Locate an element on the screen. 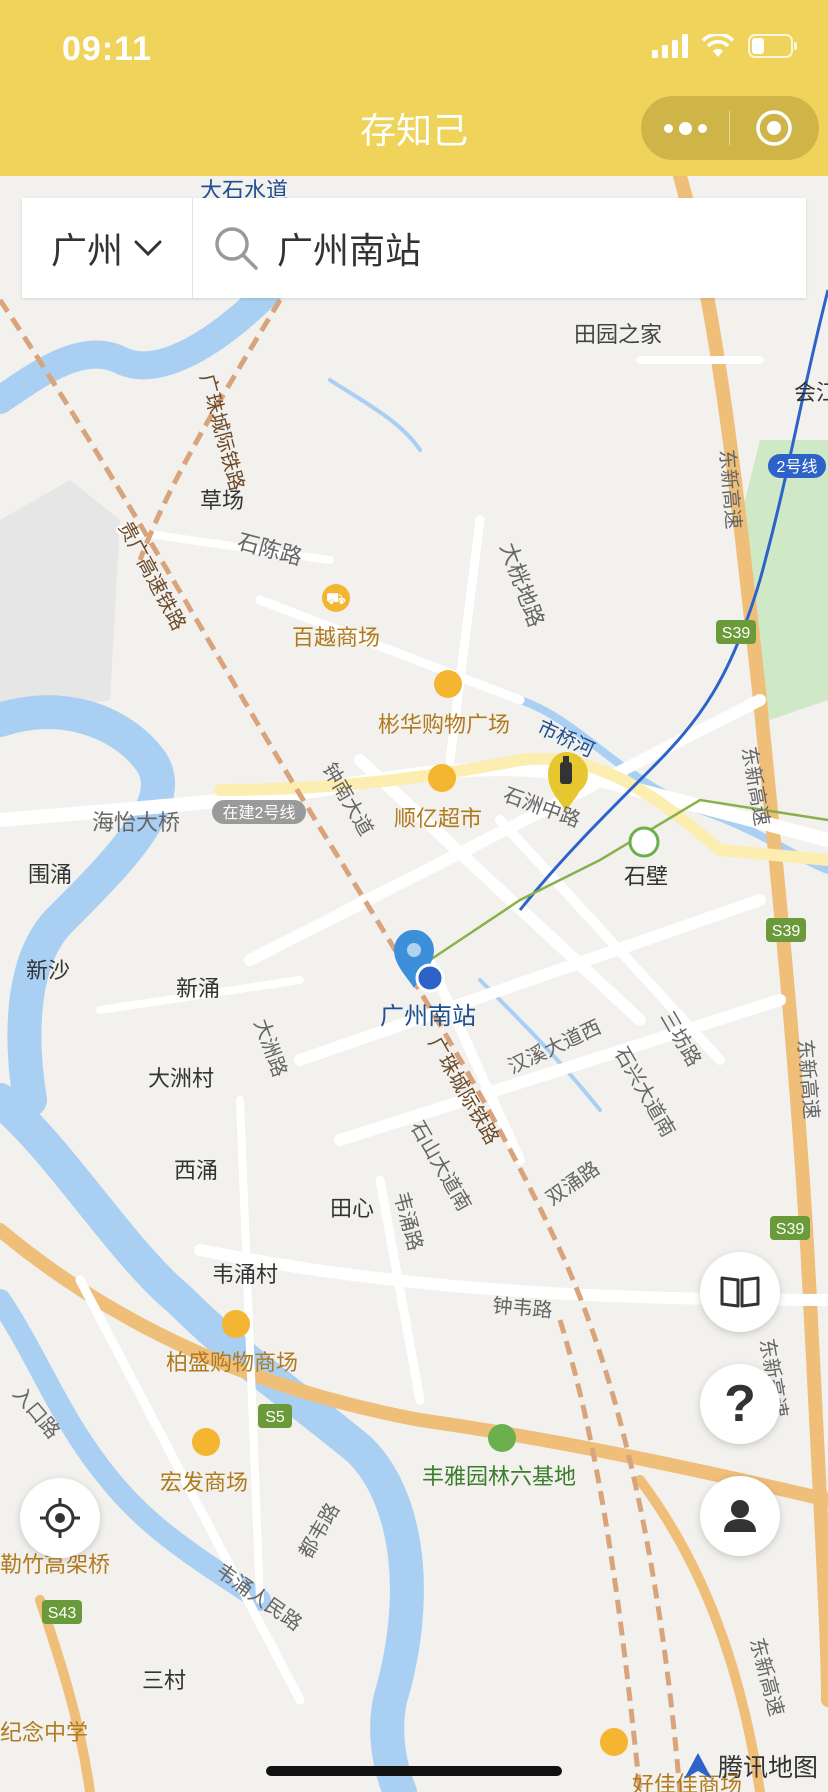 Image resolution: width=828 pixels, height=1792 pixels. watermark-text: 腾讯地图 is located at coordinates (768, 1768).